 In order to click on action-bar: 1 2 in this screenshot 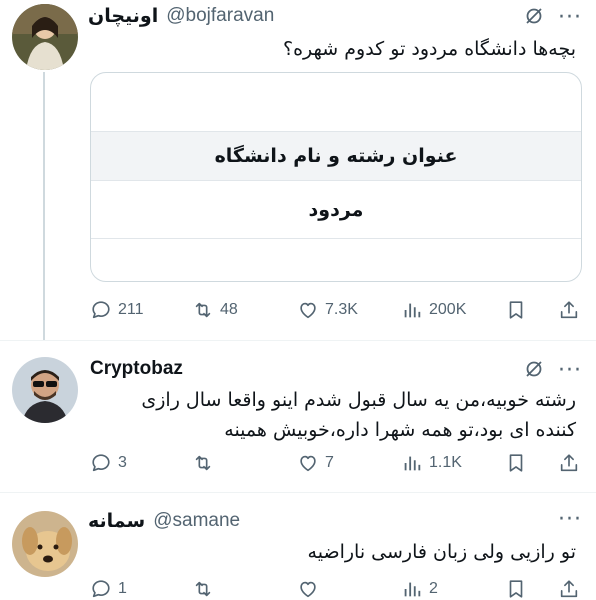, I will do `click(337, 587)`.